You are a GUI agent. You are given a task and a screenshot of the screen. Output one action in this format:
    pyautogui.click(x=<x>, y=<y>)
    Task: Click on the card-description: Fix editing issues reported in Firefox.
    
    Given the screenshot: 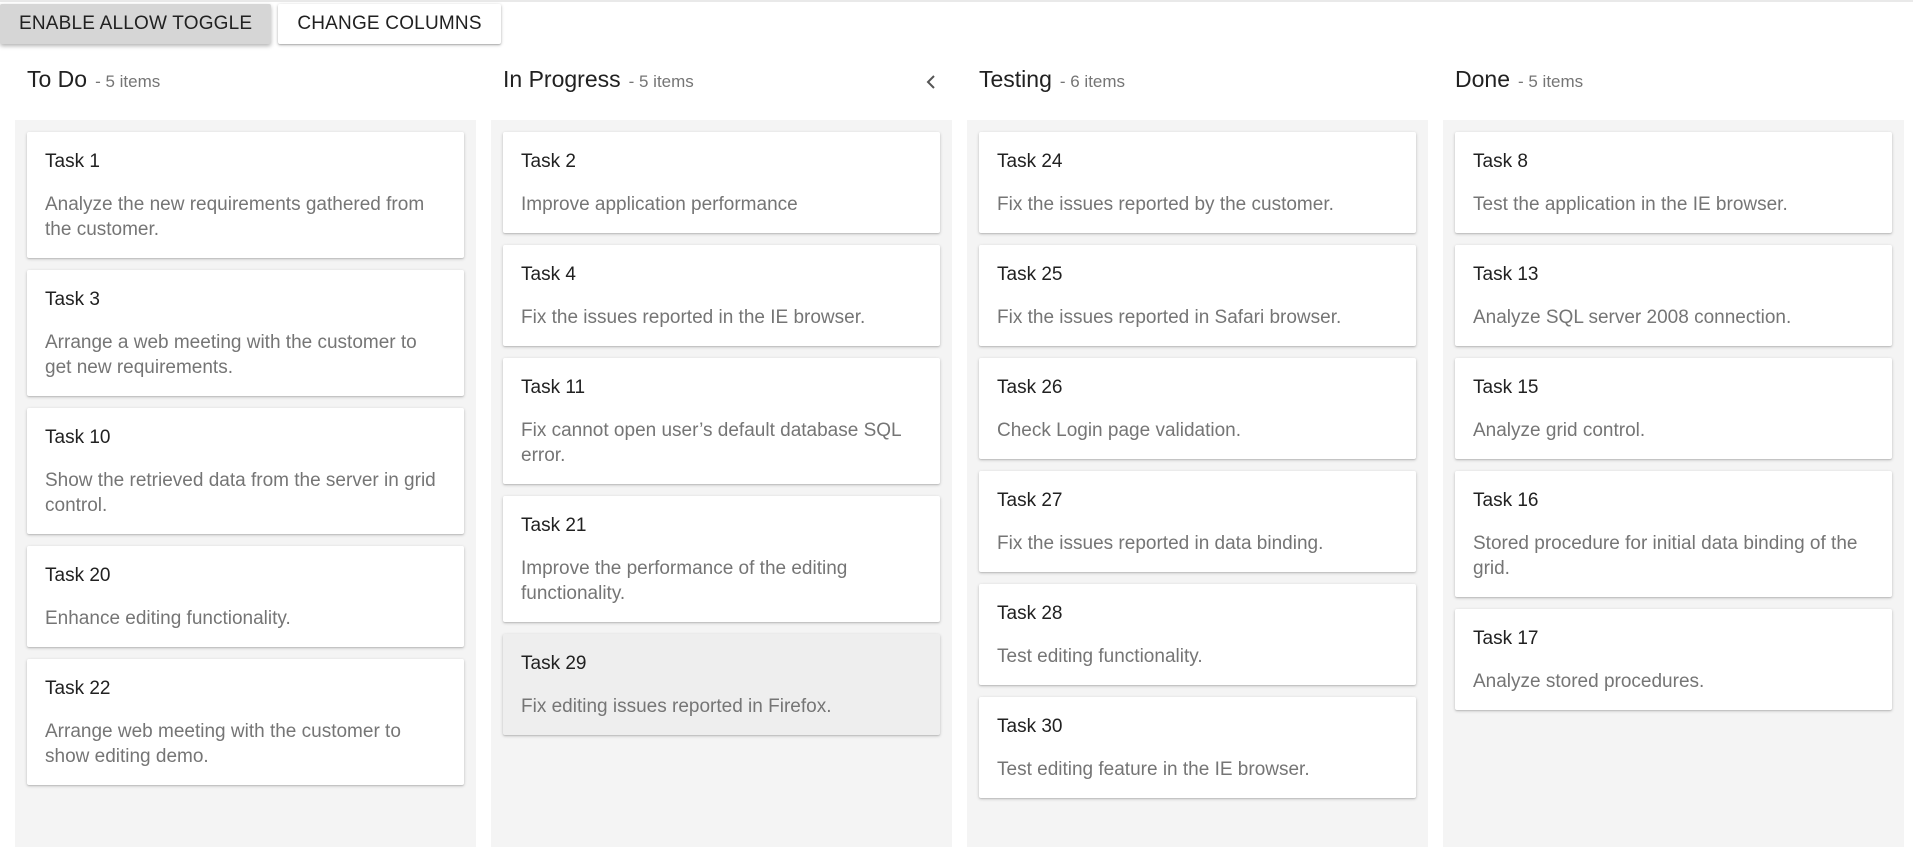 What is the action you would take?
    pyautogui.click(x=676, y=706)
    